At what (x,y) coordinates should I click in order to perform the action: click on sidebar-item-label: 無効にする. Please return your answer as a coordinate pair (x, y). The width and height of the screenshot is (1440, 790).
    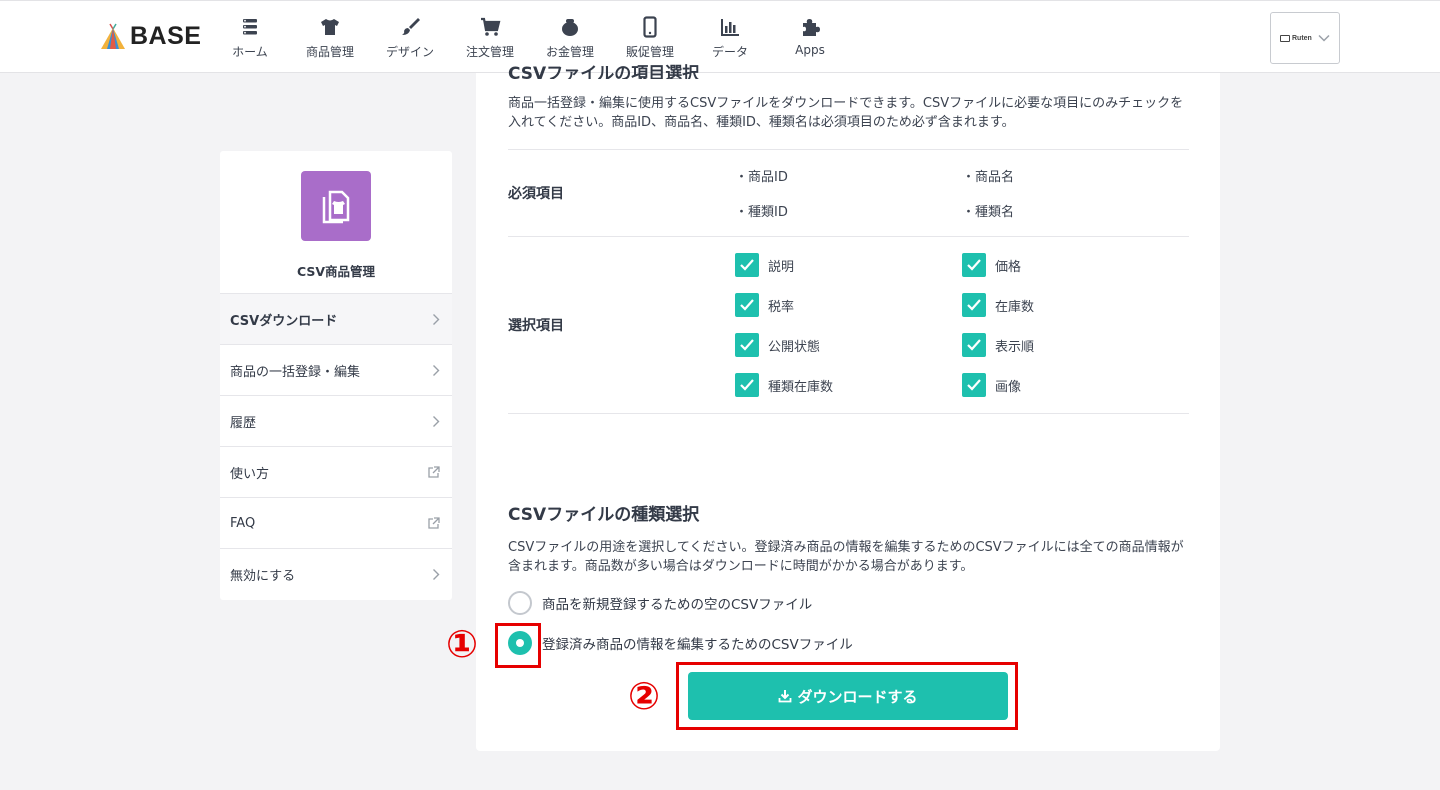
    Looking at the image, I should click on (263, 576).